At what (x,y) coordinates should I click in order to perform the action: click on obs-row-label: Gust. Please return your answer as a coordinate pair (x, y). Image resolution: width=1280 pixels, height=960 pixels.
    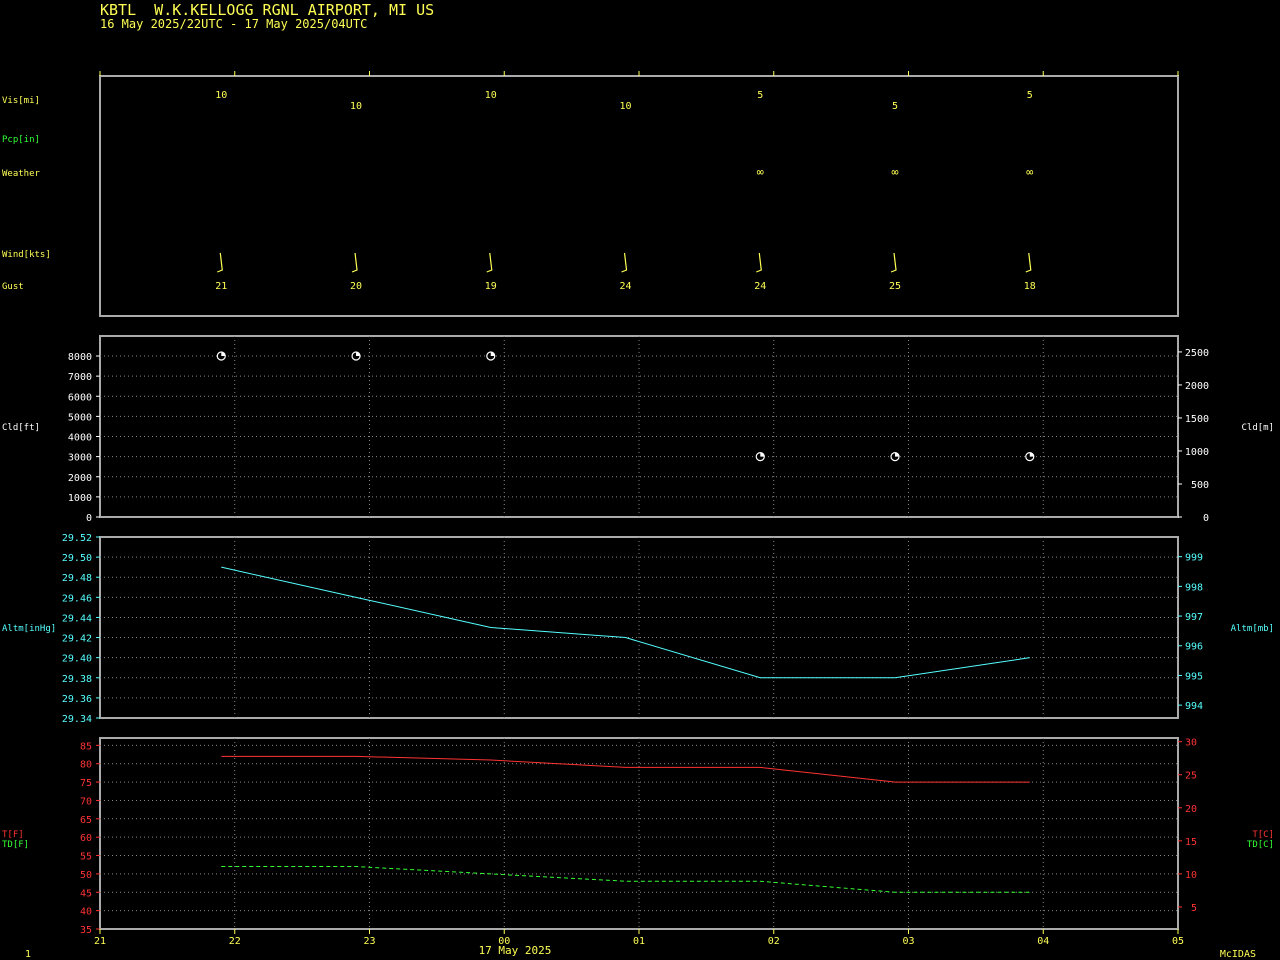
    Looking at the image, I should click on (13, 287).